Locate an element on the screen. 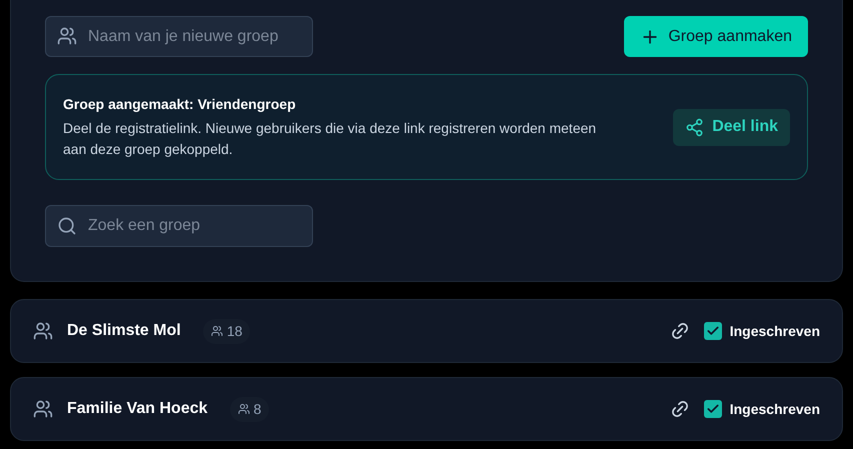 The image size is (853, 449). notice-title: Groep aangemaakt: Vriendengroep is located at coordinates (180, 104).